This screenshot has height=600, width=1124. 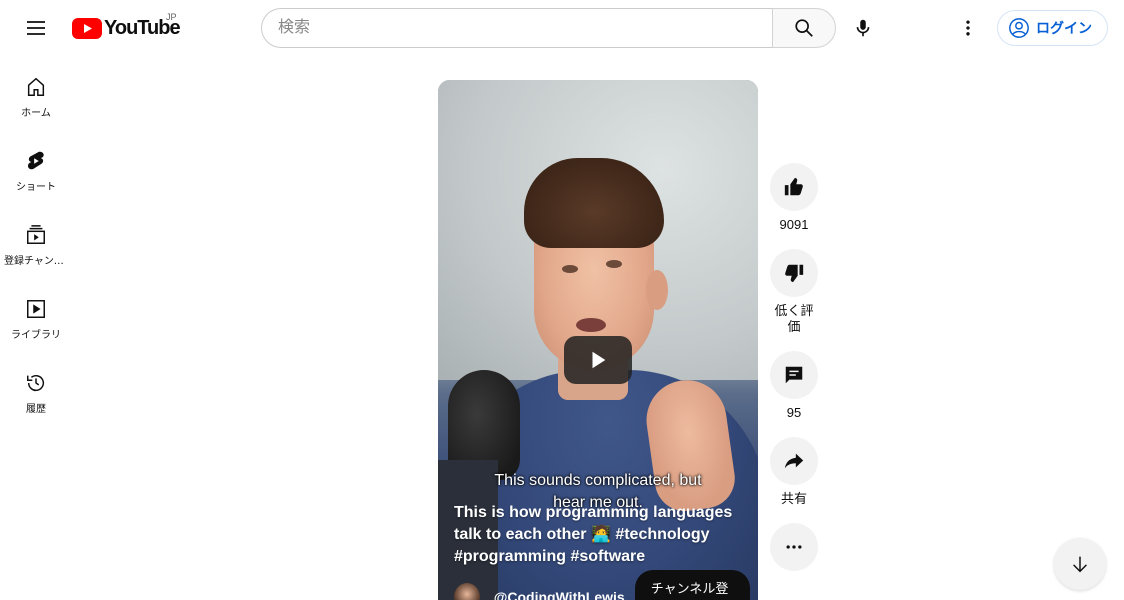 I want to click on comment-count: 95, so click(x=794, y=412).